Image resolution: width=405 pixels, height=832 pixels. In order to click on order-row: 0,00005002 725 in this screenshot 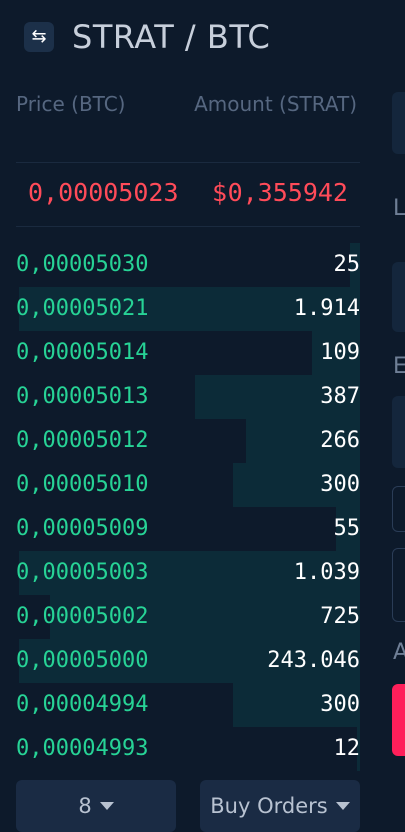, I will do `click(188, 617)`.